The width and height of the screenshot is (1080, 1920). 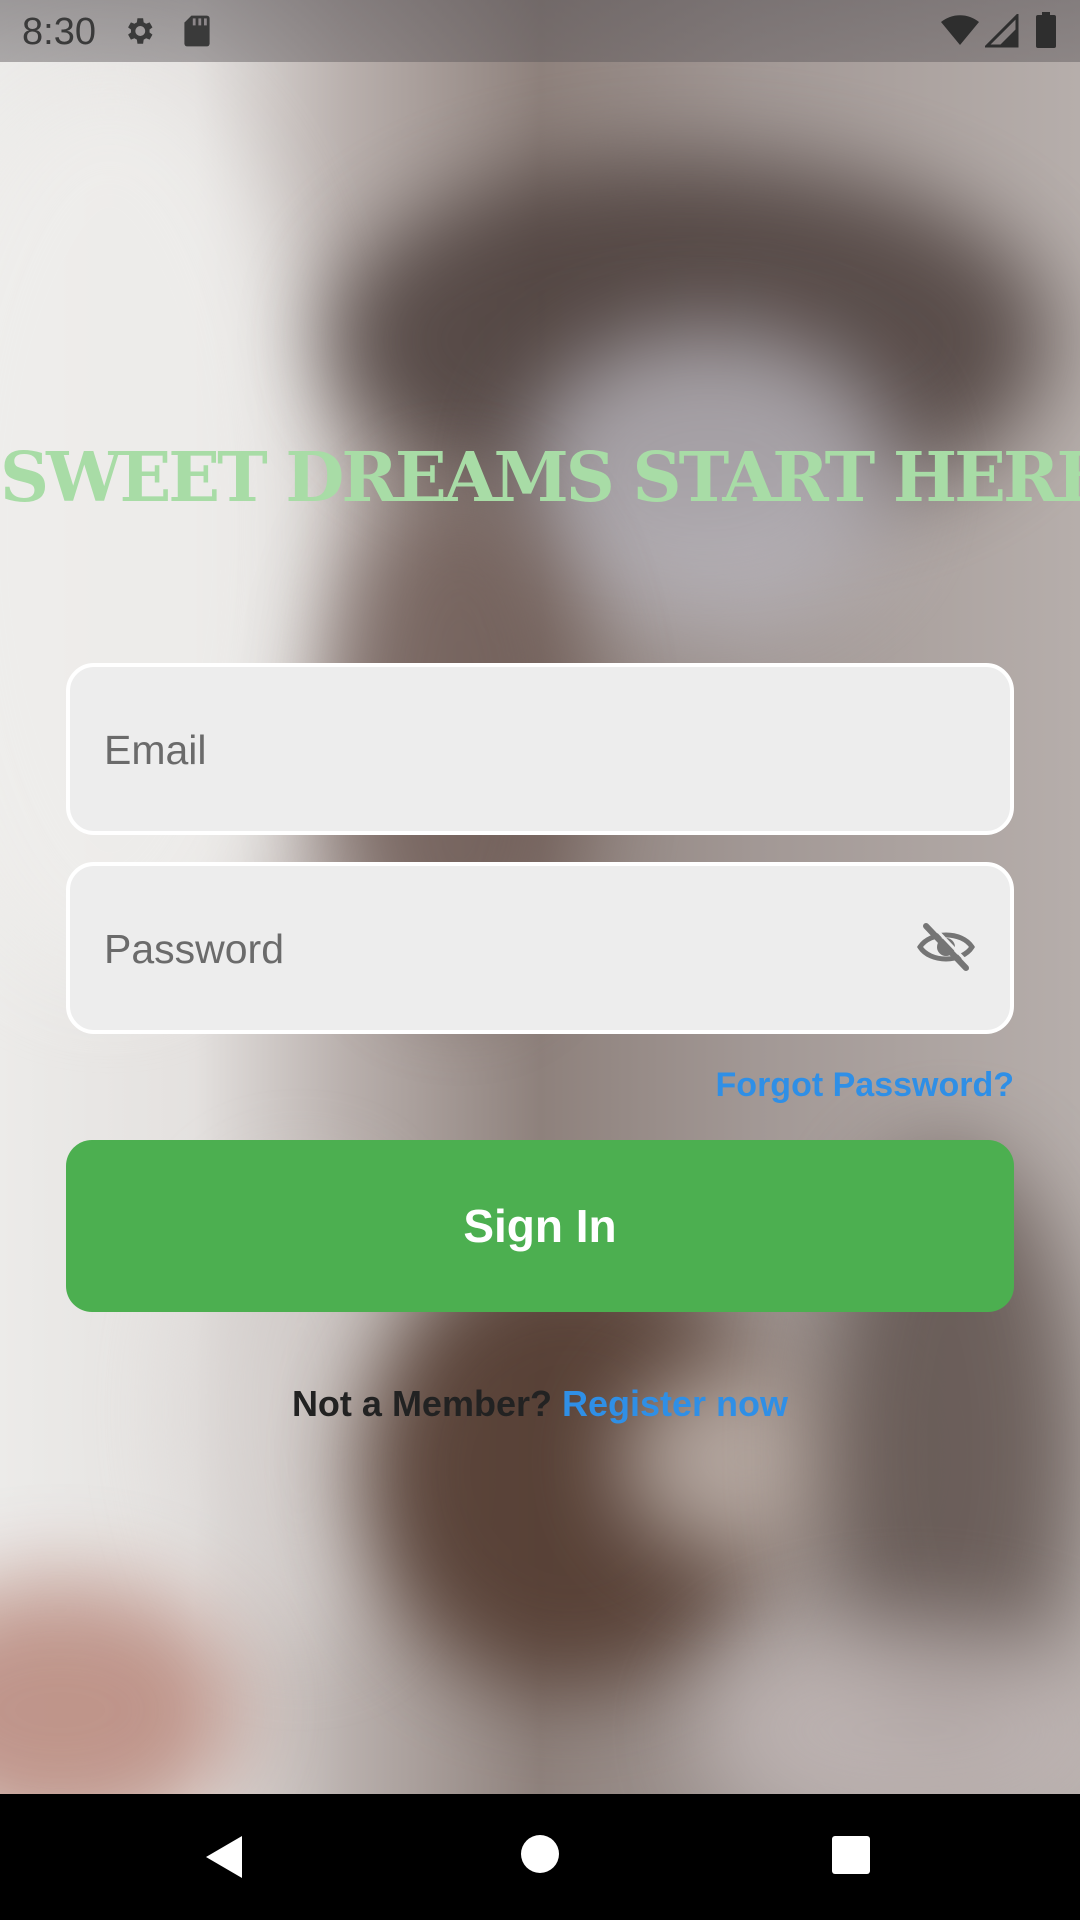 I want to click on password-placeholder: Password, so click(x=194, y=949).